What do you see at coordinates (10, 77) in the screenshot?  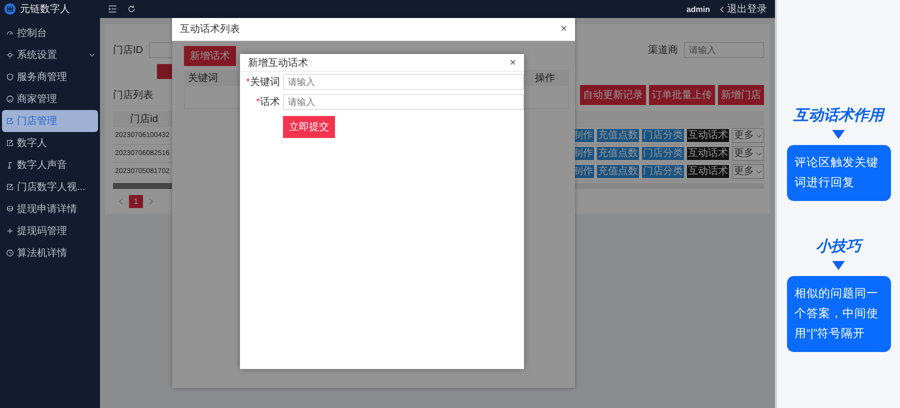 I see `shield-icon` at bounding box center [10, 77].